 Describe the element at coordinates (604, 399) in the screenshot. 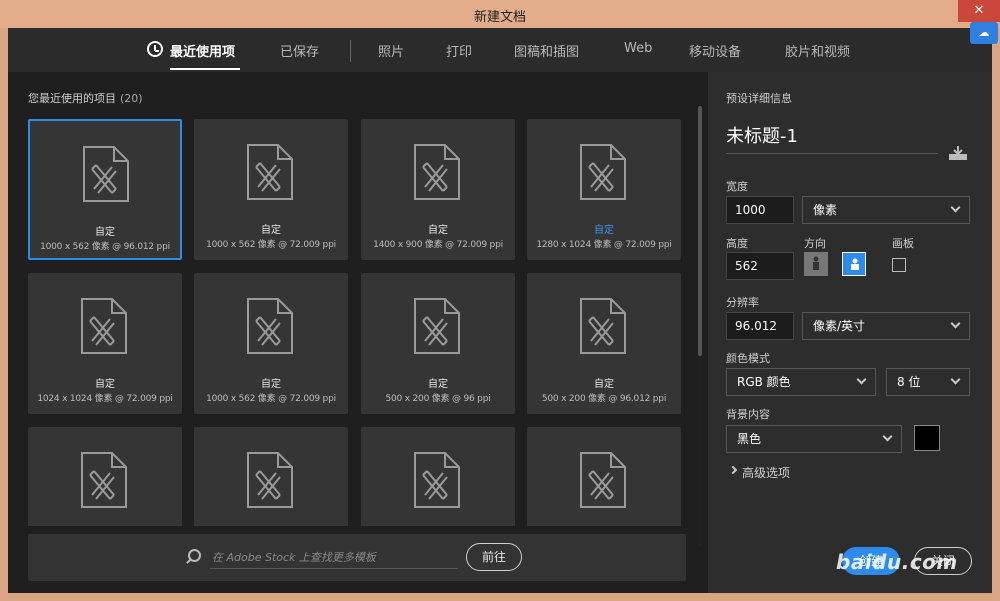

I see `preset-card-dimensions: 500 x 200 像素 @ 96.012 ppi` at that location.